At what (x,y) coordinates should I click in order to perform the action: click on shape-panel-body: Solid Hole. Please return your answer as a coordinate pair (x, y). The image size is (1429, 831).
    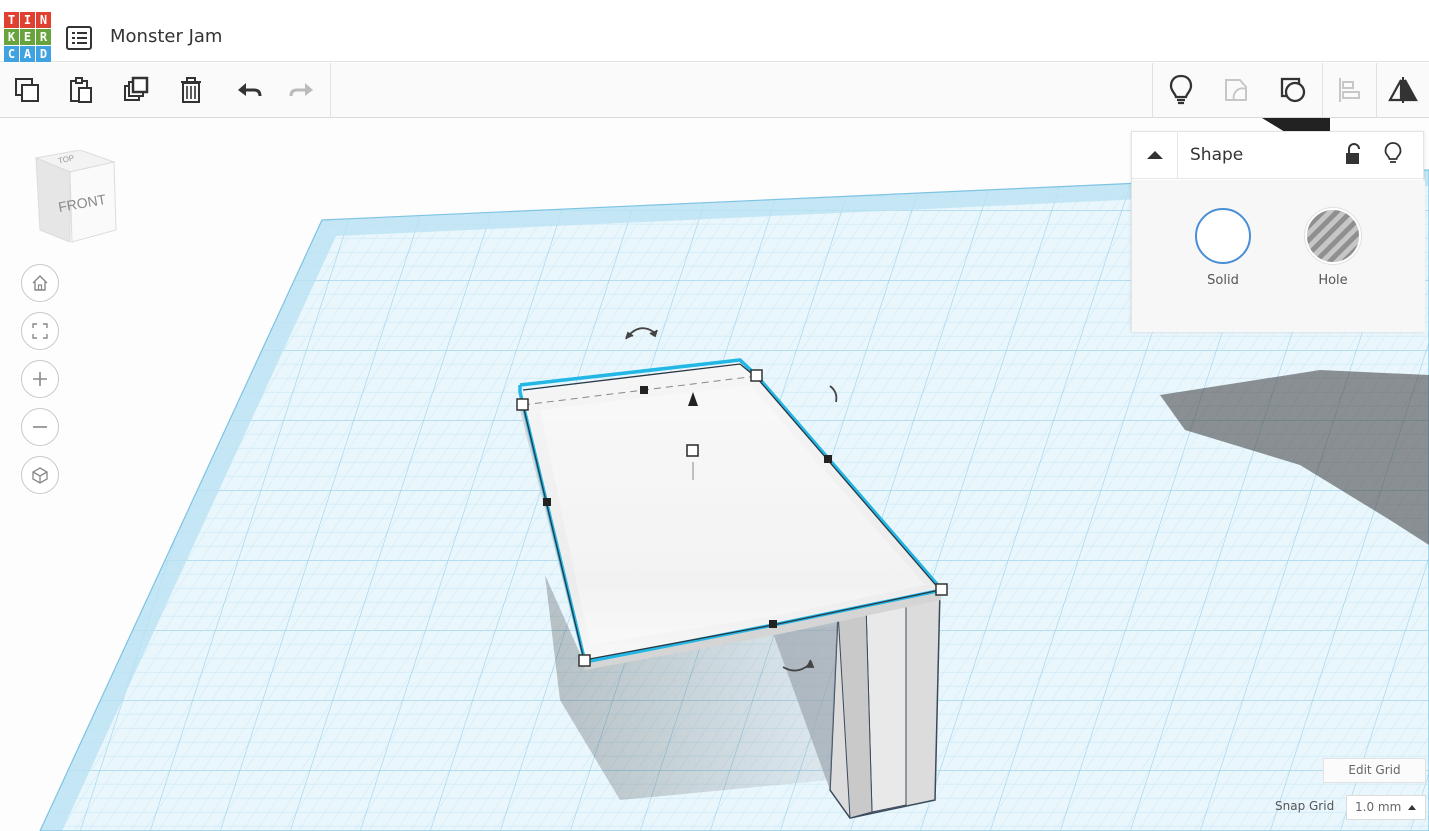
    Looking at the image, I should click on (1278, 256).